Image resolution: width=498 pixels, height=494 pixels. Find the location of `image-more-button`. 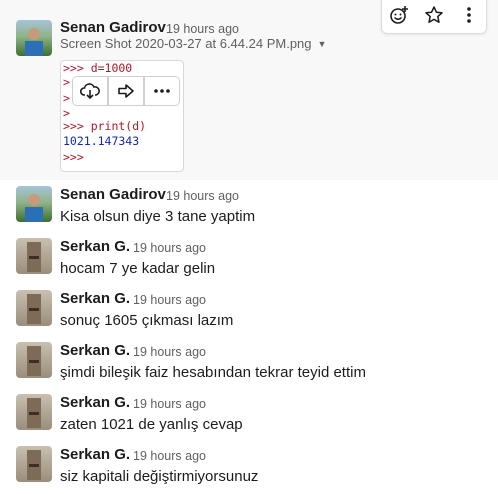

image-more-button is located at coordinates (162, 91).